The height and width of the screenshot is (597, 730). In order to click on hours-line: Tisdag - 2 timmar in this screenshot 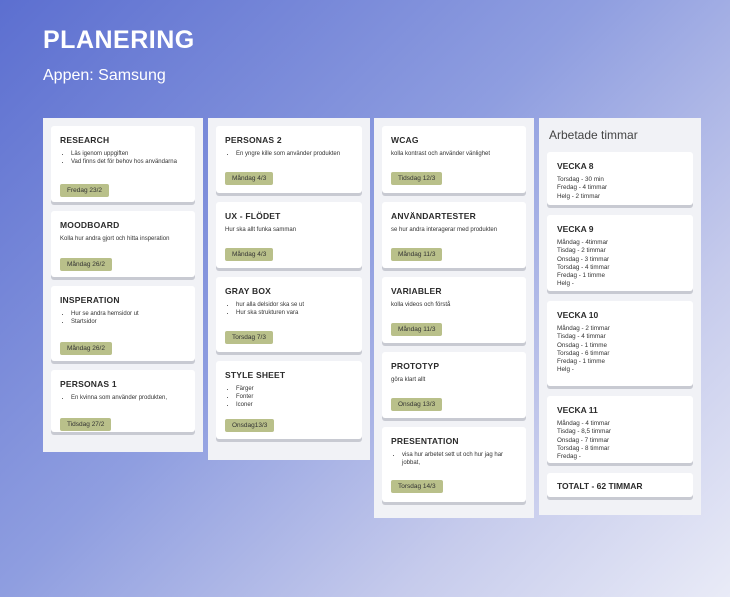, I will do `click(581, 251)`.